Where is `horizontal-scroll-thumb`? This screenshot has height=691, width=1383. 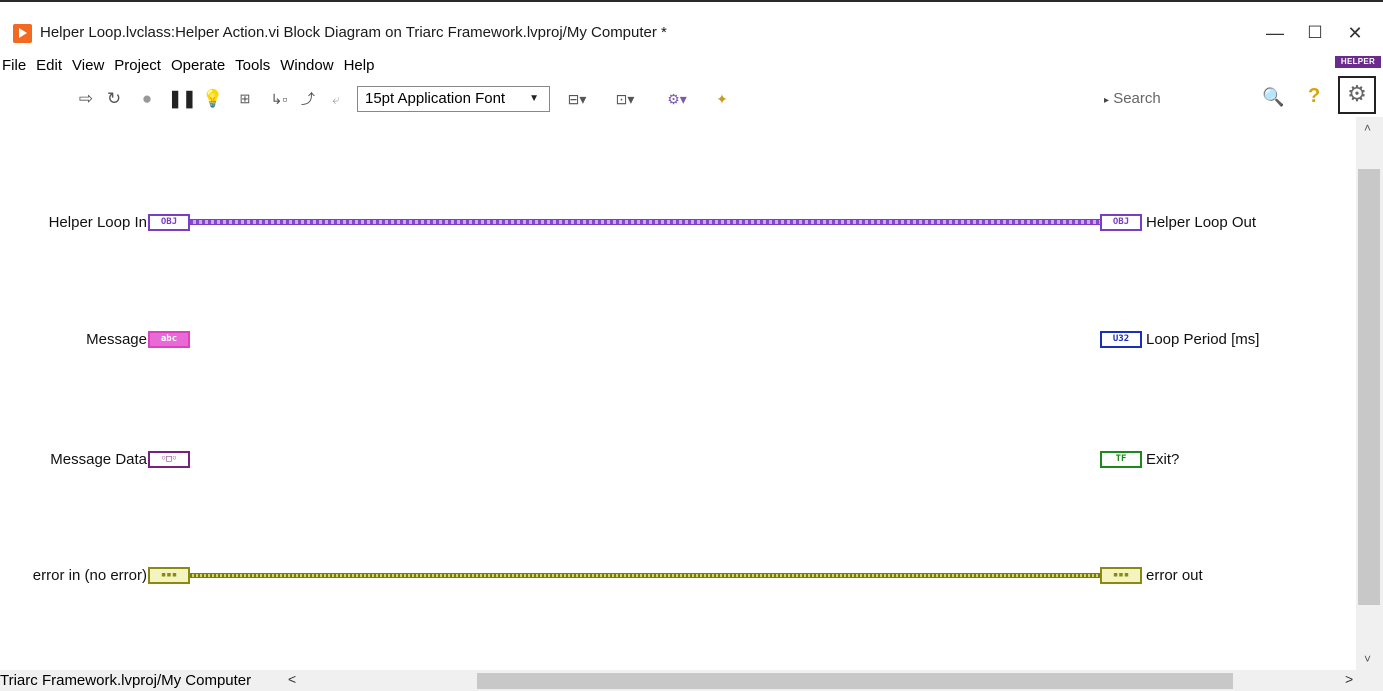
horizontal-scroll-thumb is located at coordinates (855, 681).